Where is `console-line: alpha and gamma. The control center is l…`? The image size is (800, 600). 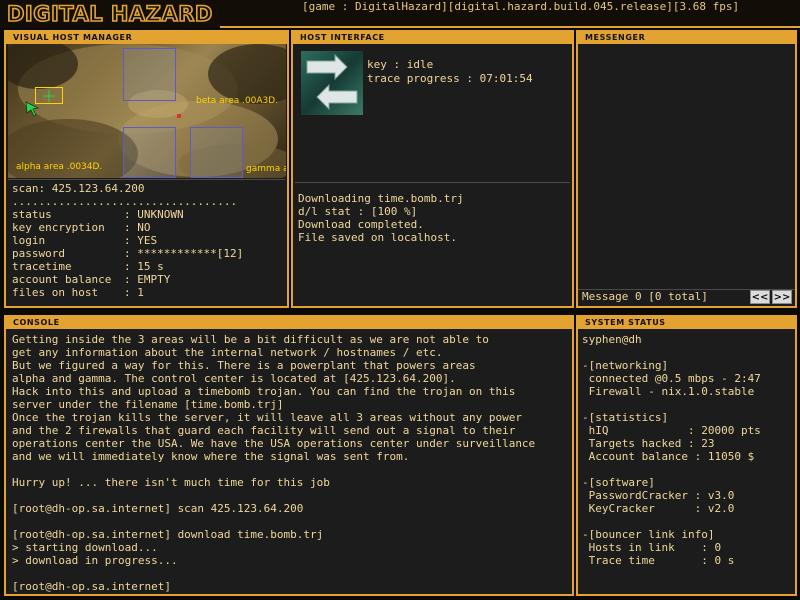
console-line: alpha and gamma. The control center is l… is located at coordinates (234, 378).